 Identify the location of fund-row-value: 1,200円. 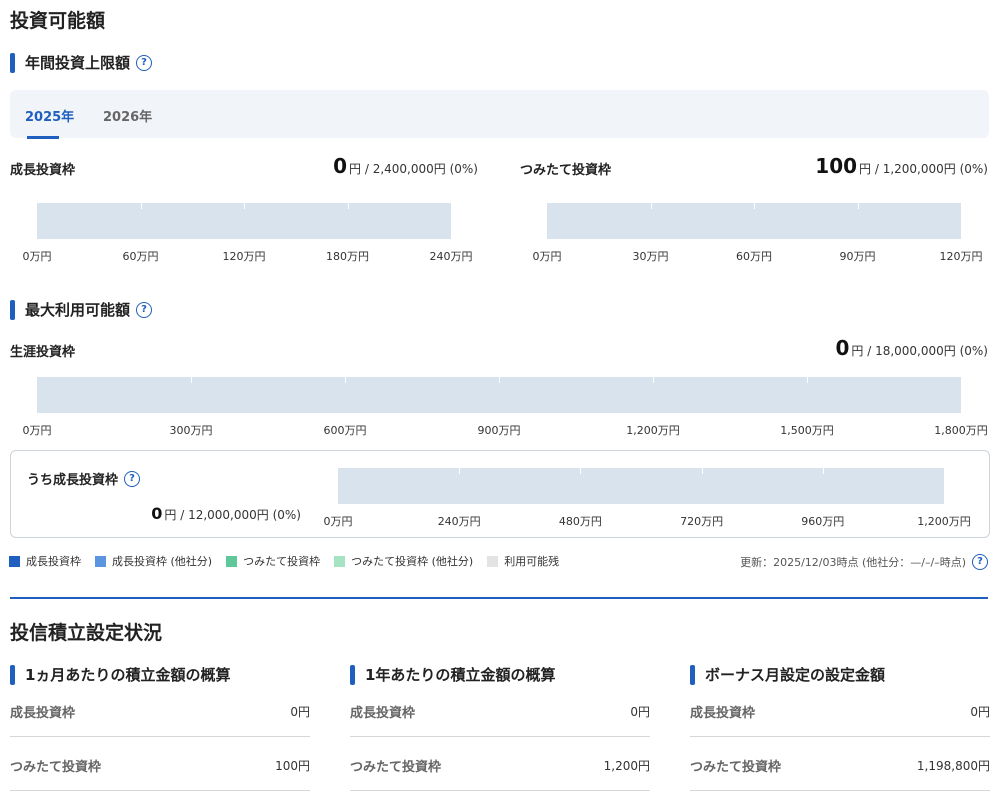
(626, 766).